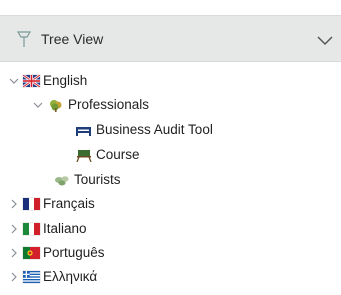 The width and height of the screenshot is (341, 295). Describe the element at coordinates (31, 253) in the screenshot. I see `flag-portugal-icon` at that location.